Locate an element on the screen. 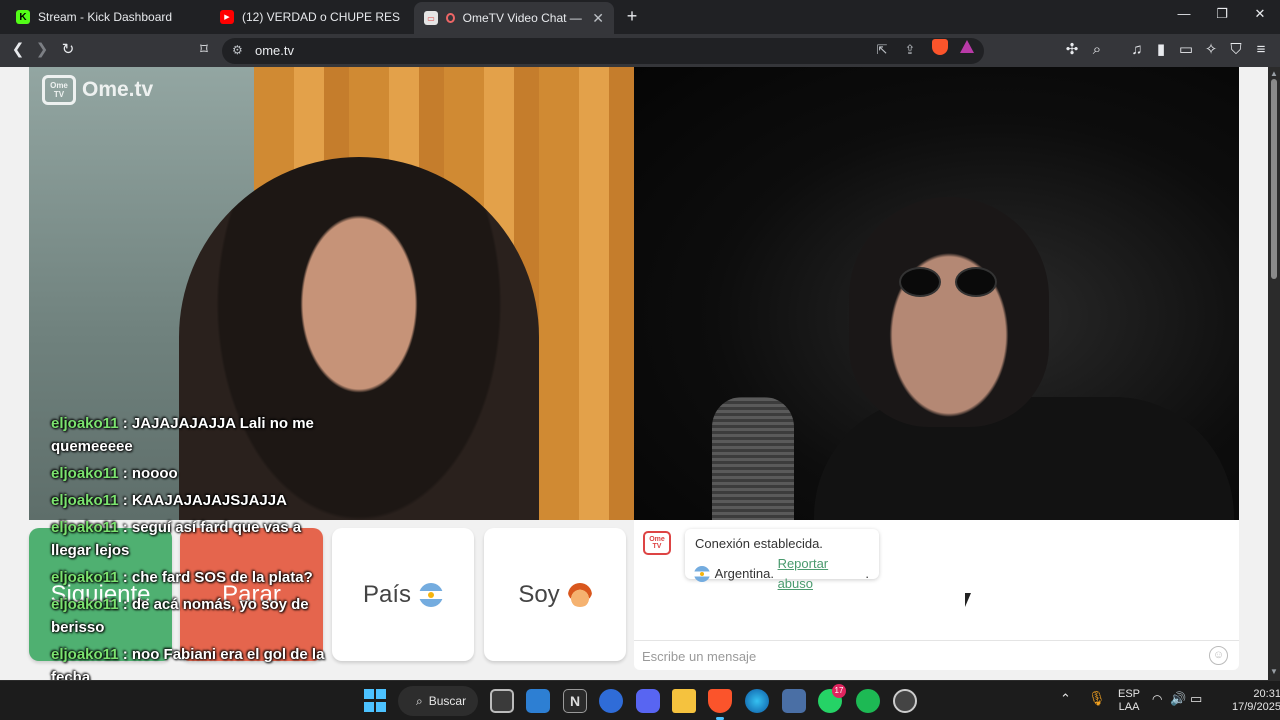 This screenshot has height=720, width=1280. lang-bottom: LAA is located at coordinates (1129, 707).